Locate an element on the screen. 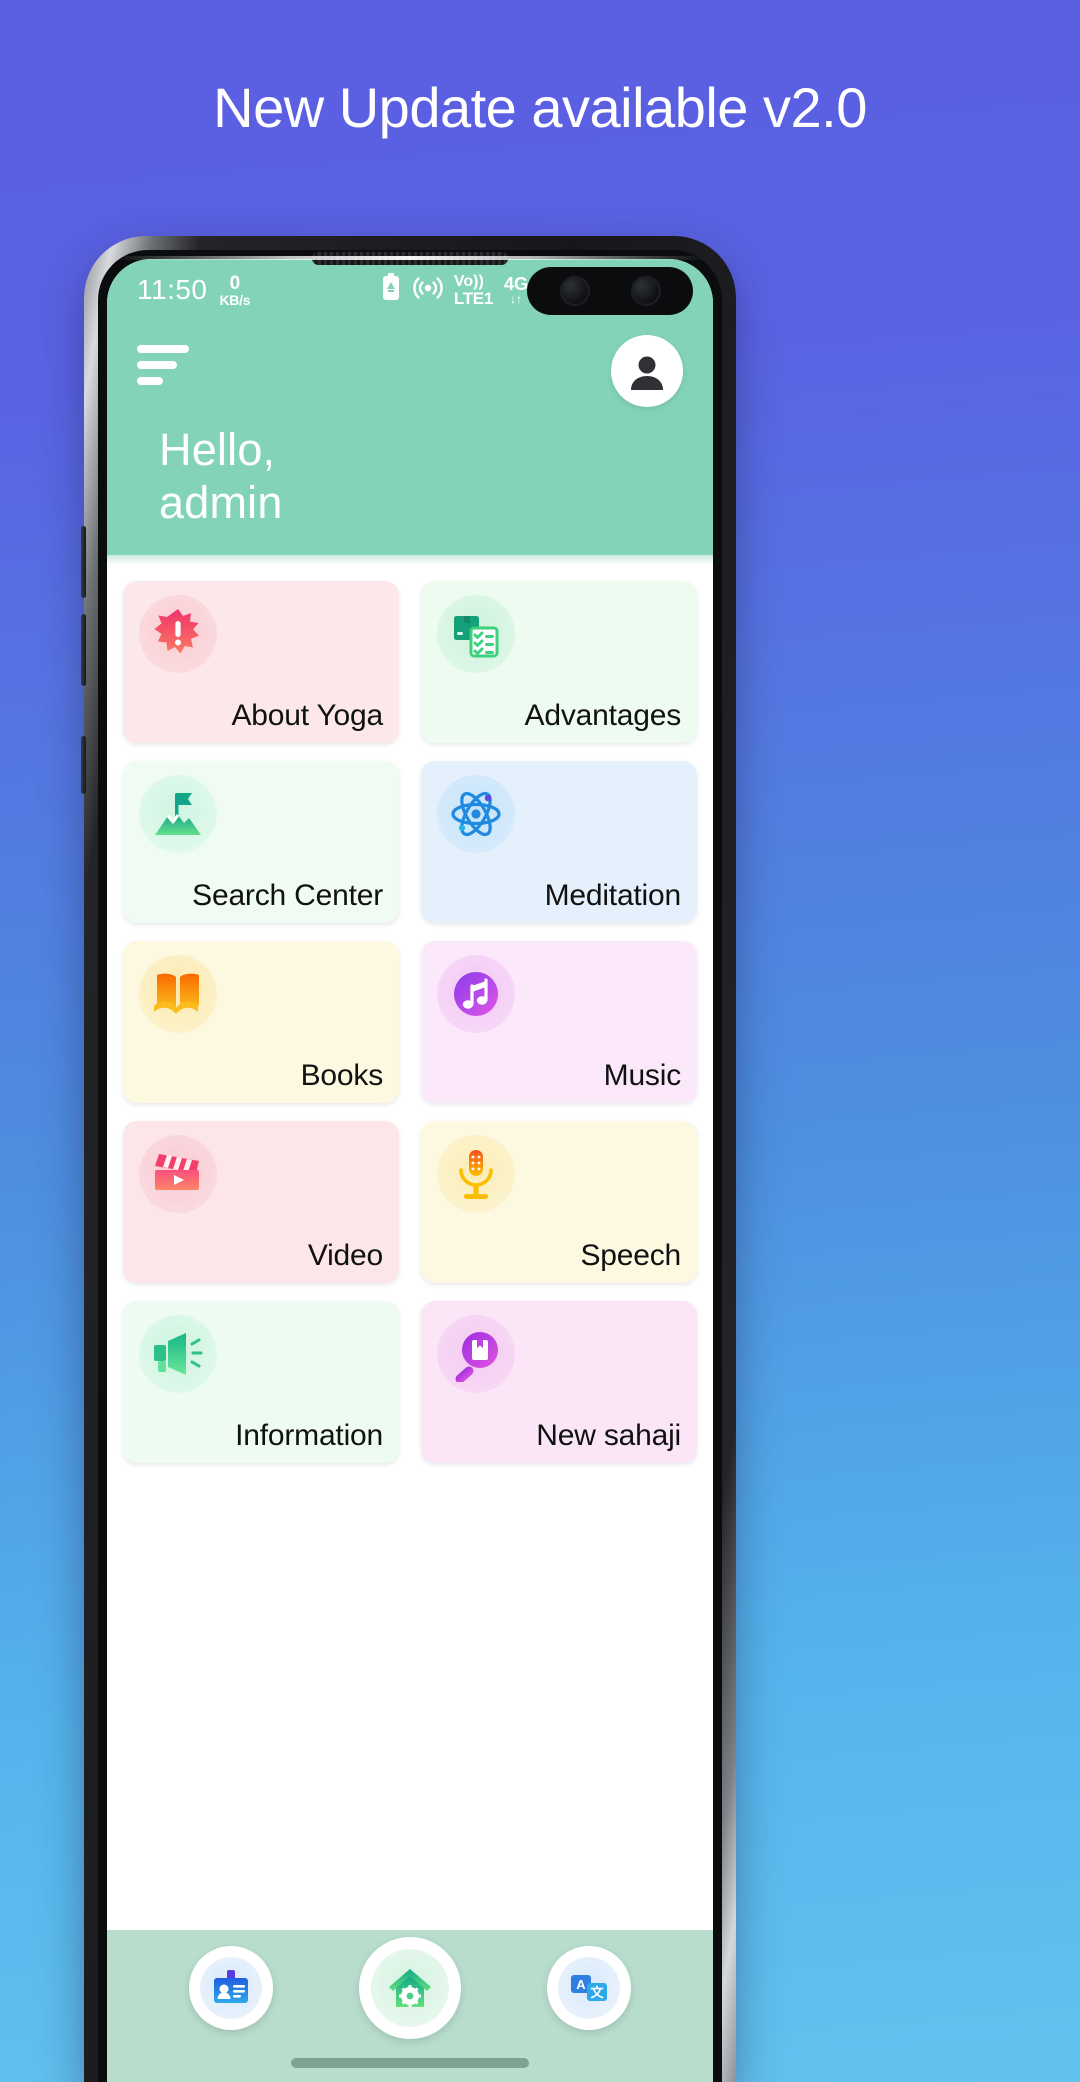  nav-home-button is located at coordinates (410, 1988).